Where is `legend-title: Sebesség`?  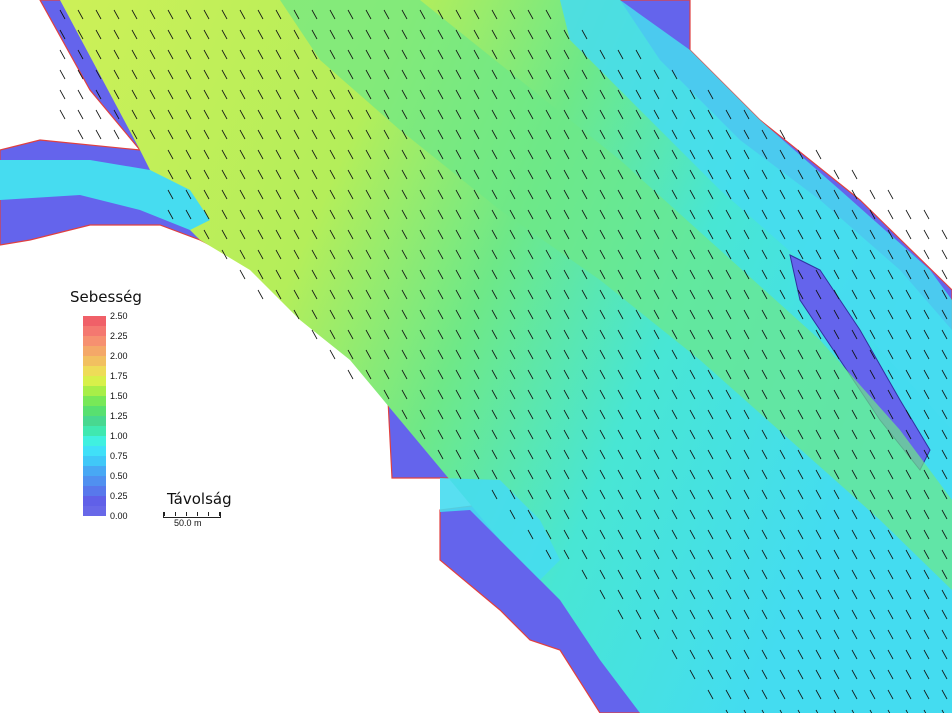 legend-title: Sebesség is located at coordinates (106, 297).